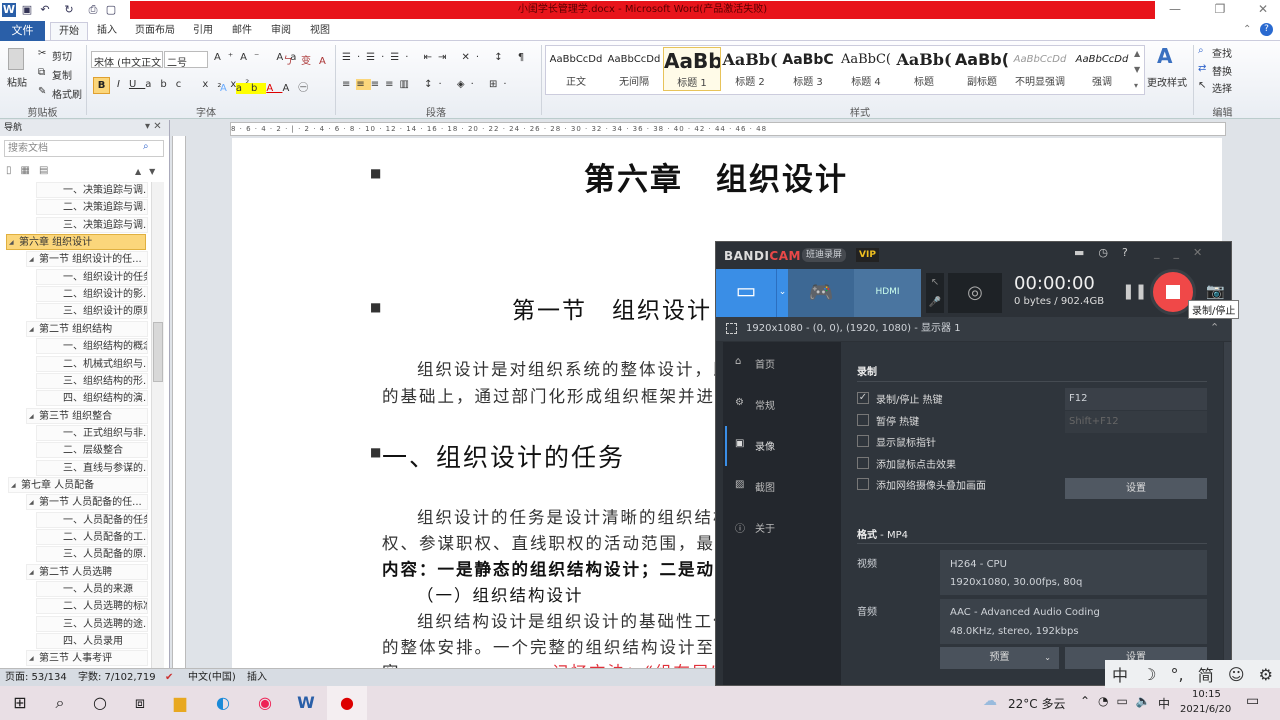 The width and height of the screenshot is (1280, 720). Describe the element at coordinates (1266, 674) in the screenshot. I see `ime-button: ⚙` at that location.